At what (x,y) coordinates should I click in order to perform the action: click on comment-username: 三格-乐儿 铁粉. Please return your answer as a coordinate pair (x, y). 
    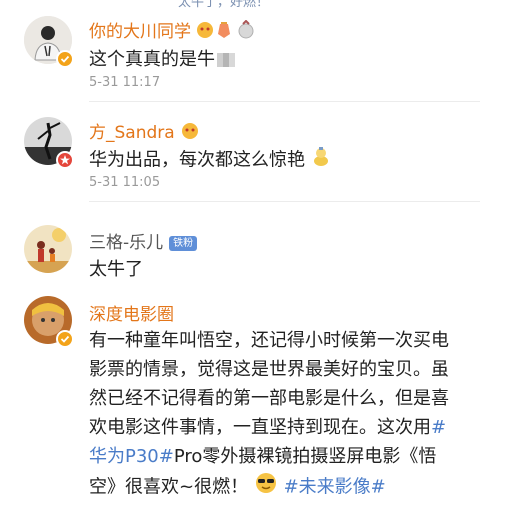
    Looking at the image, I should click on (143, 240).